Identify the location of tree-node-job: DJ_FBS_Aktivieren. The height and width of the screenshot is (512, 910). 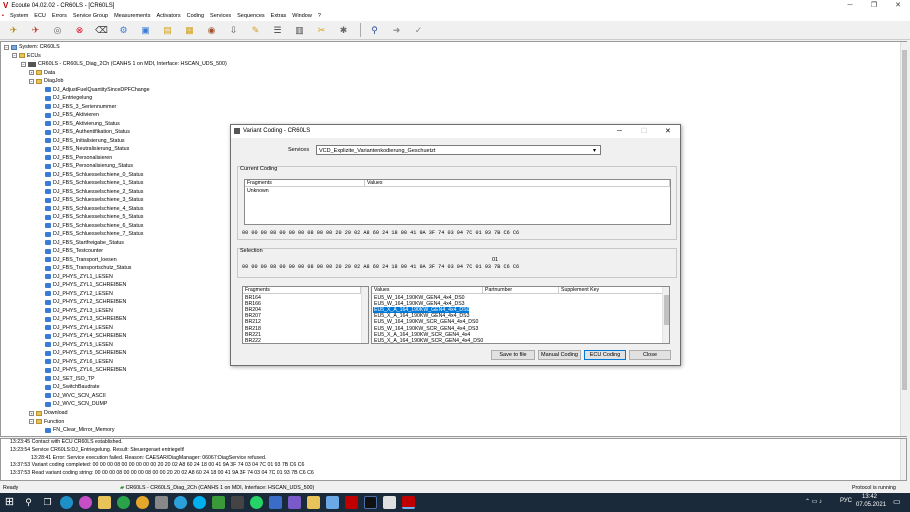
(72, 115).